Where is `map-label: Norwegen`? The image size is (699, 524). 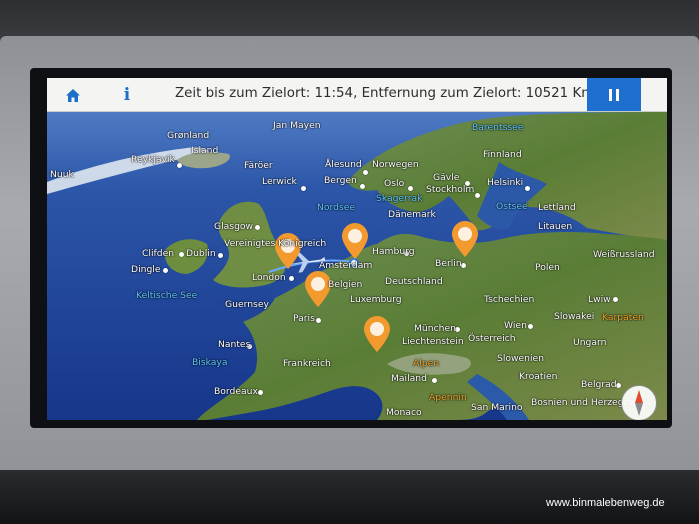 map-label: Norwegen is located at coordinates (395, 164).